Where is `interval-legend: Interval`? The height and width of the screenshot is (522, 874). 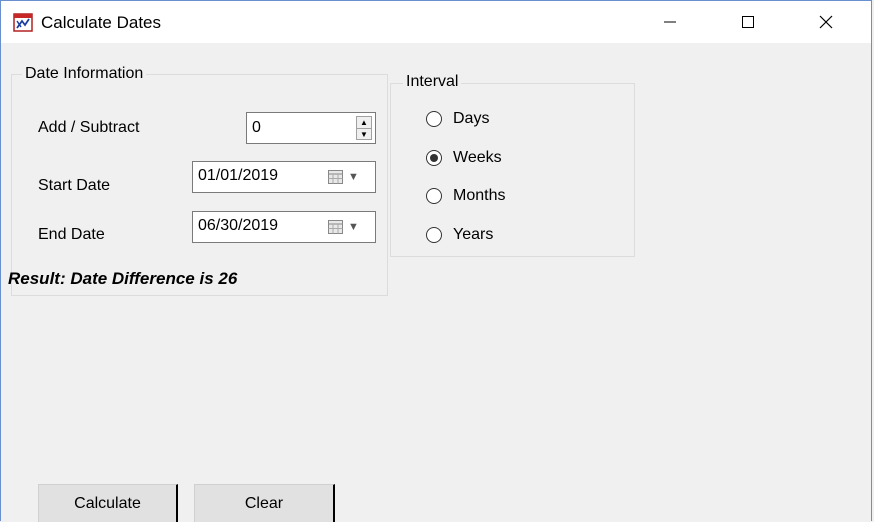
interval-legend: Interval is located at coordinates (432, 82).